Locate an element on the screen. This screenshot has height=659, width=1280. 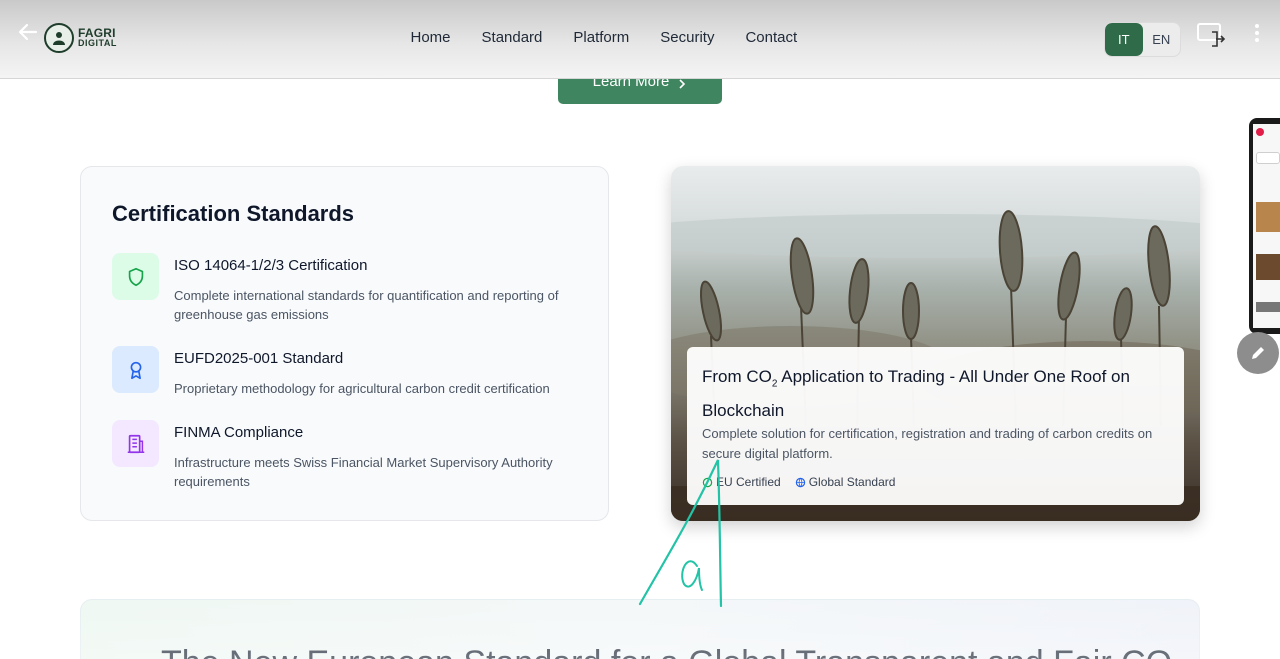
nav-home: Home is located at coordinates (430, 37).